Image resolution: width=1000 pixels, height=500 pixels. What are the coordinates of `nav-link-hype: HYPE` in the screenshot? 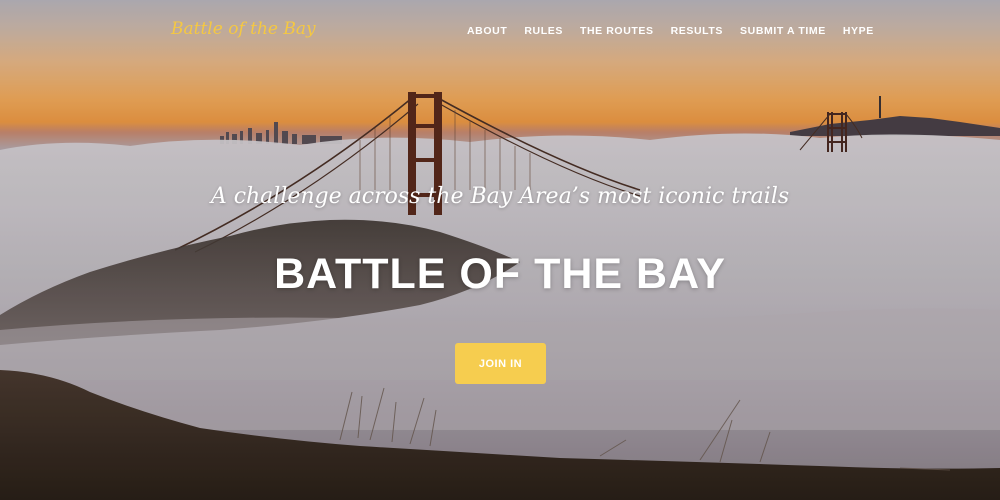 It's located at (858, 31).